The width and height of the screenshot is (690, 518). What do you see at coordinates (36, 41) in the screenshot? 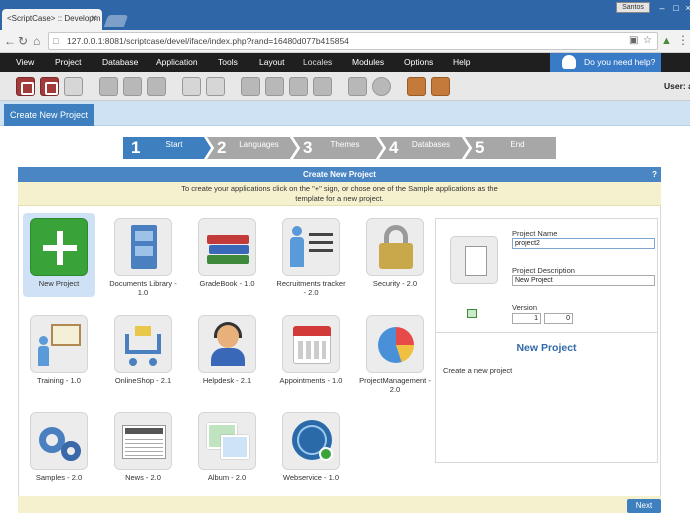
I see `home-icon: ⌂` at bounding box center [36, 41].